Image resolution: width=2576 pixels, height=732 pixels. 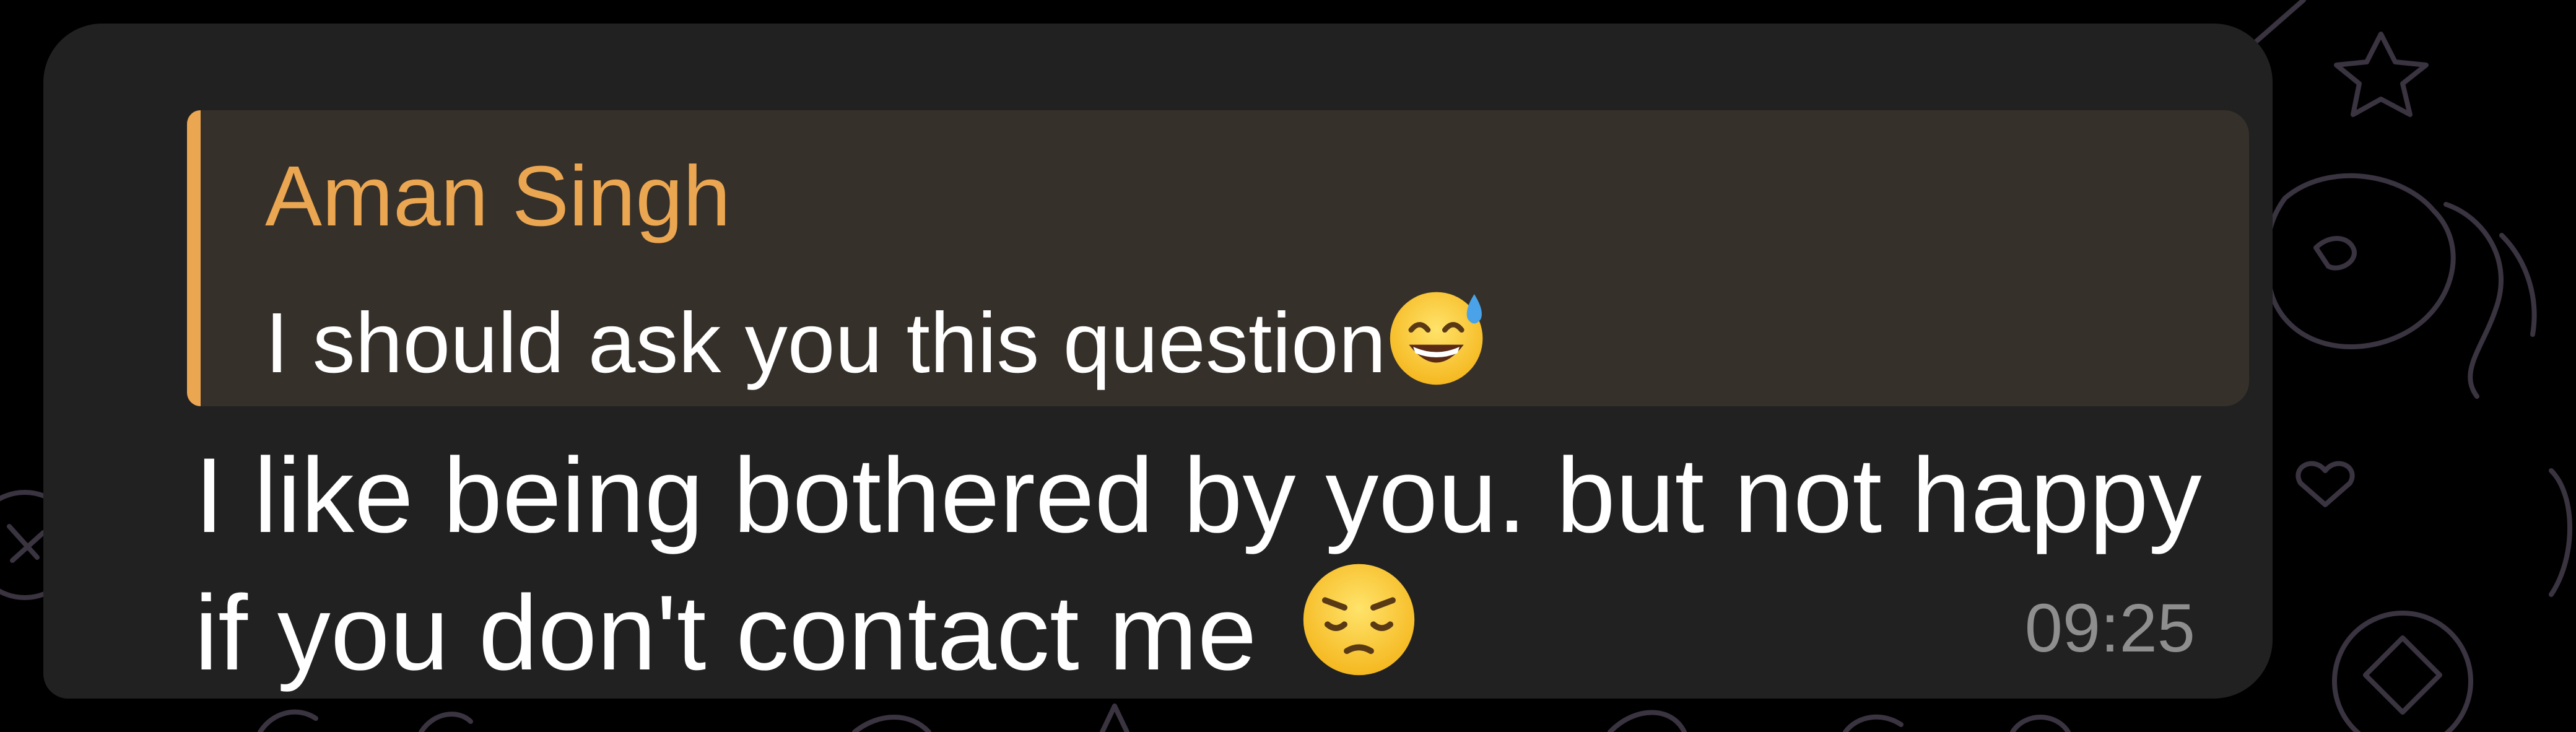 I want to click on reply-accent-bar, so click(x=194, y=258).